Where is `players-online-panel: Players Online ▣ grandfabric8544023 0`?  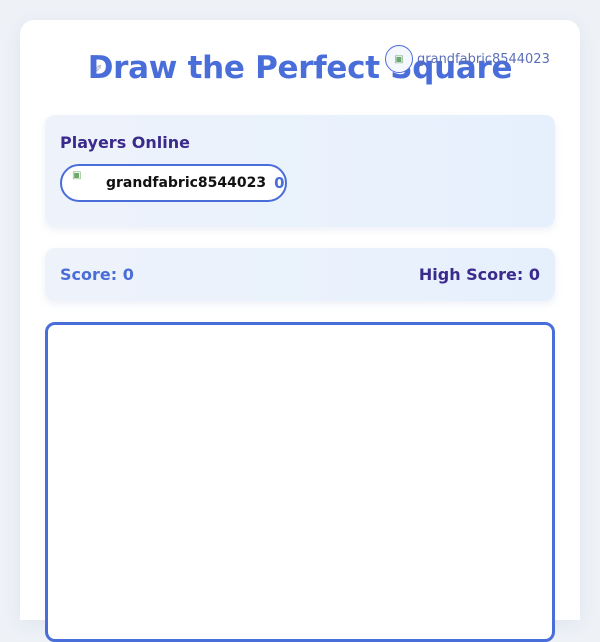
players-online-panel: Players Online ▣ grandfabric8544023 0 is located at coordinates (300, 171).